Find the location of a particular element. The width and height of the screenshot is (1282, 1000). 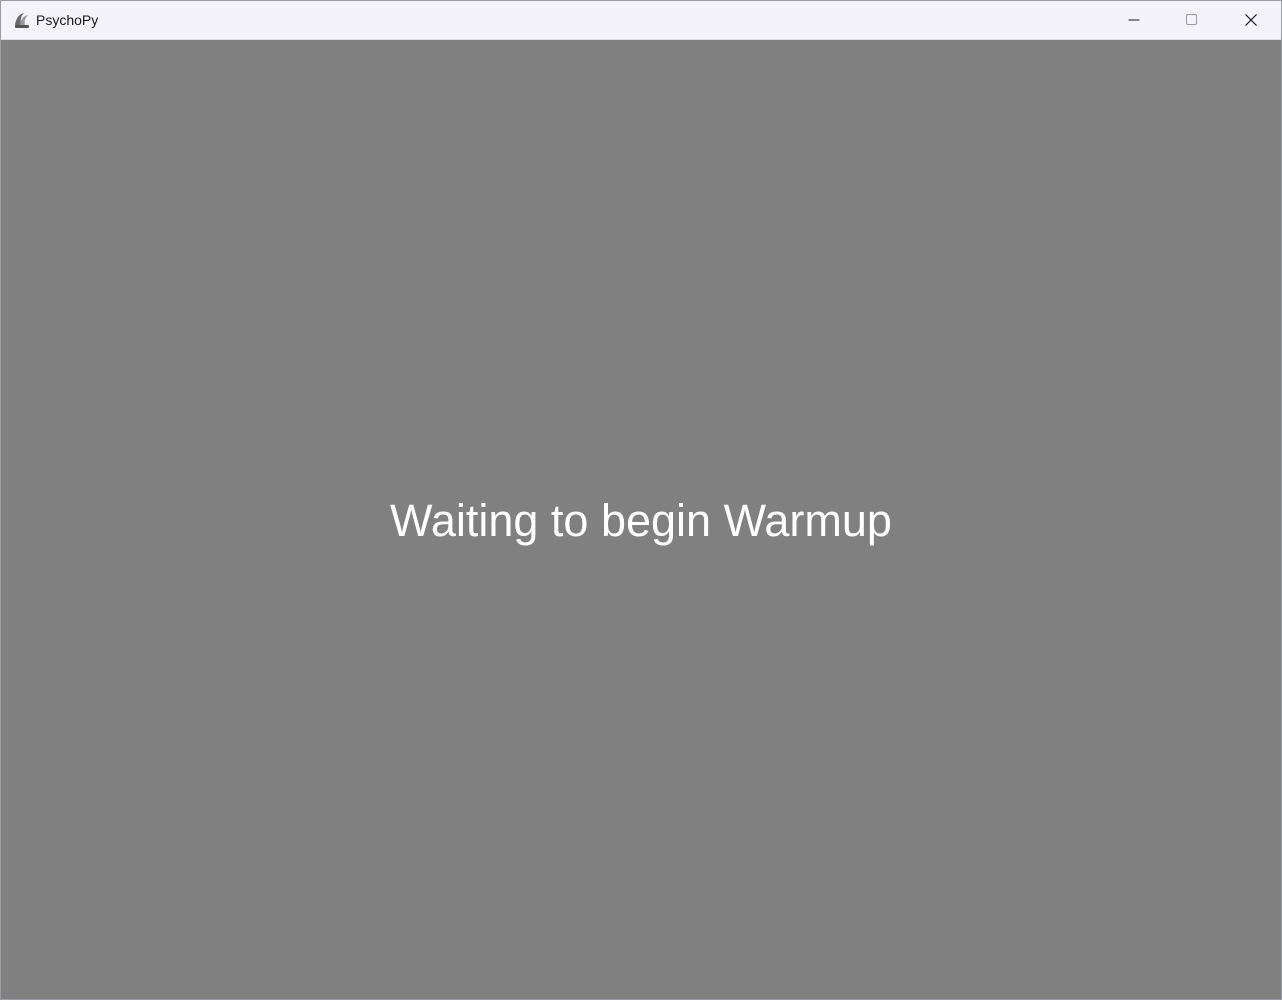

minimize-icon is located at coordinates (1134, 20).